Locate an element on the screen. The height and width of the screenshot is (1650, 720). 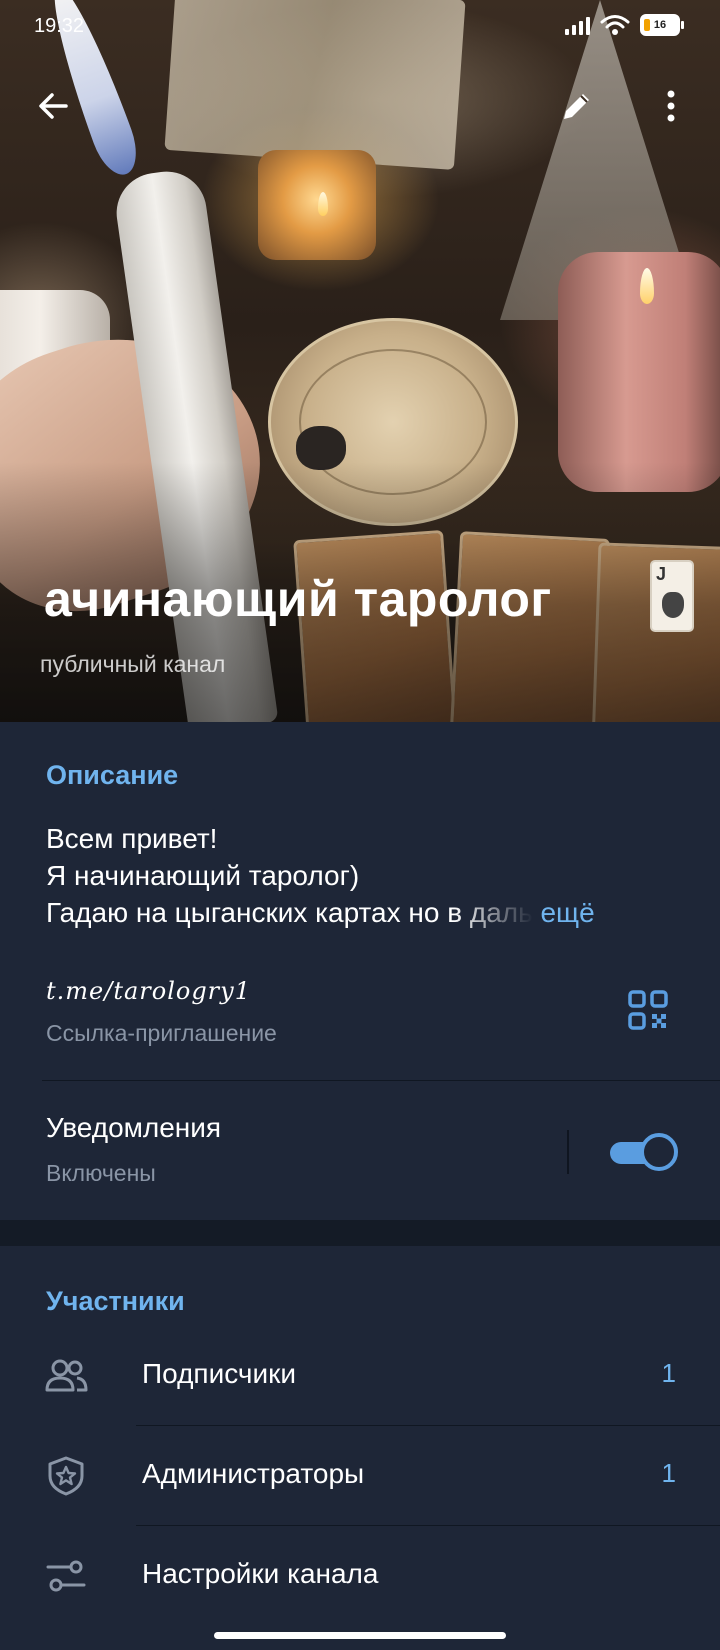
photo-pink-candle is located at coordinates (639, 372).